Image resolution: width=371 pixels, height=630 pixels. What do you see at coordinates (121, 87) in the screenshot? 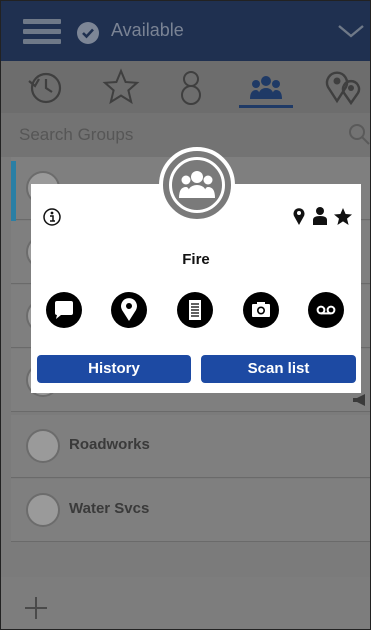
I see `star-icon` at bounding box center [121, 87].